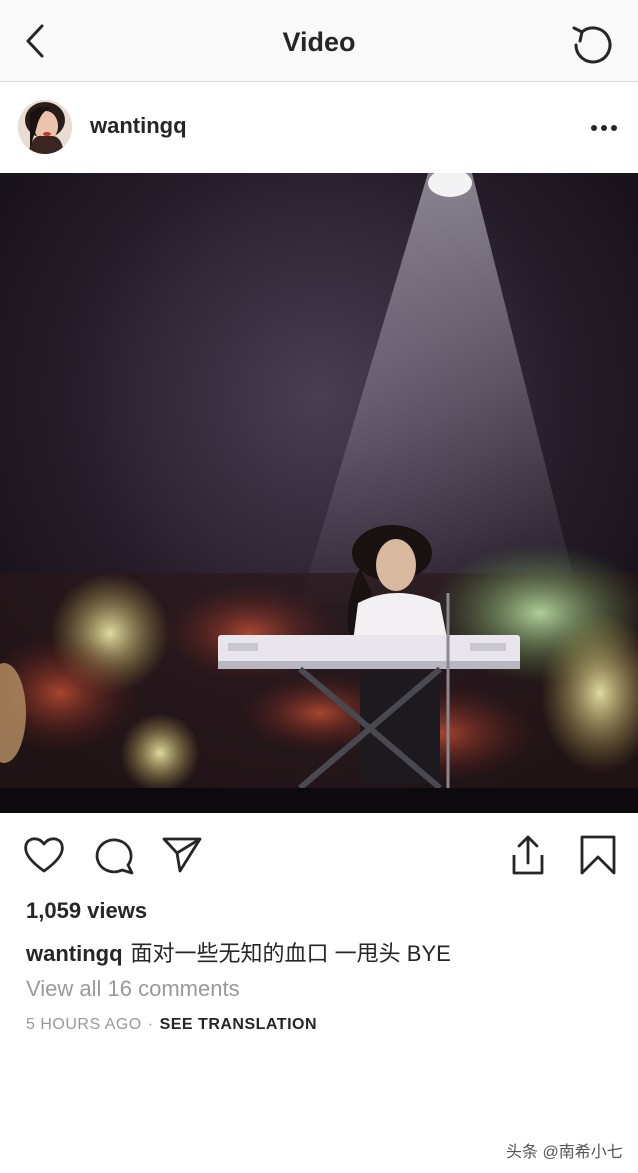 The image size is (638, 1173). I want to click on more-options-button, so click(604, 128).